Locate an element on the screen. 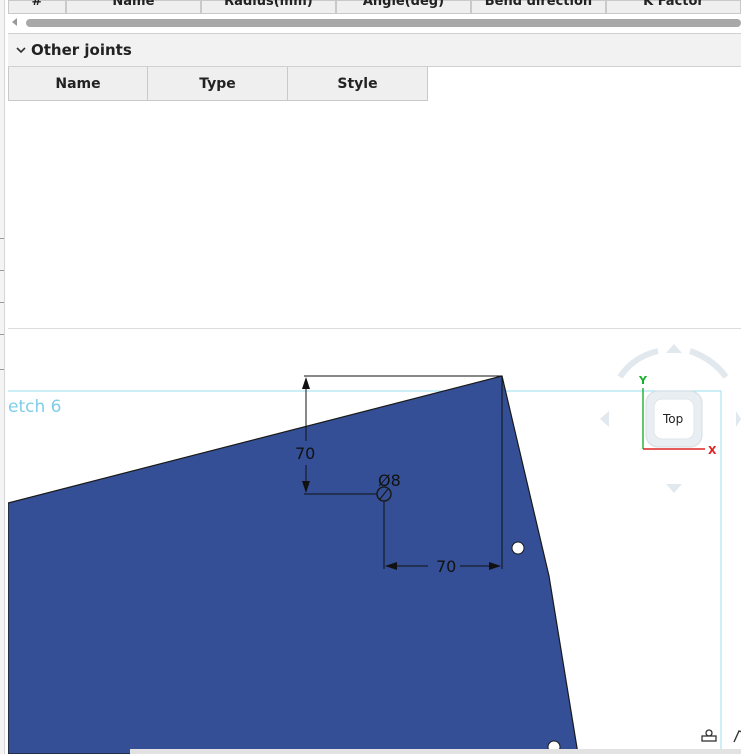 This screenshot has height=754, width=741. axis-x-label: X is located at coordinates (712, 450).